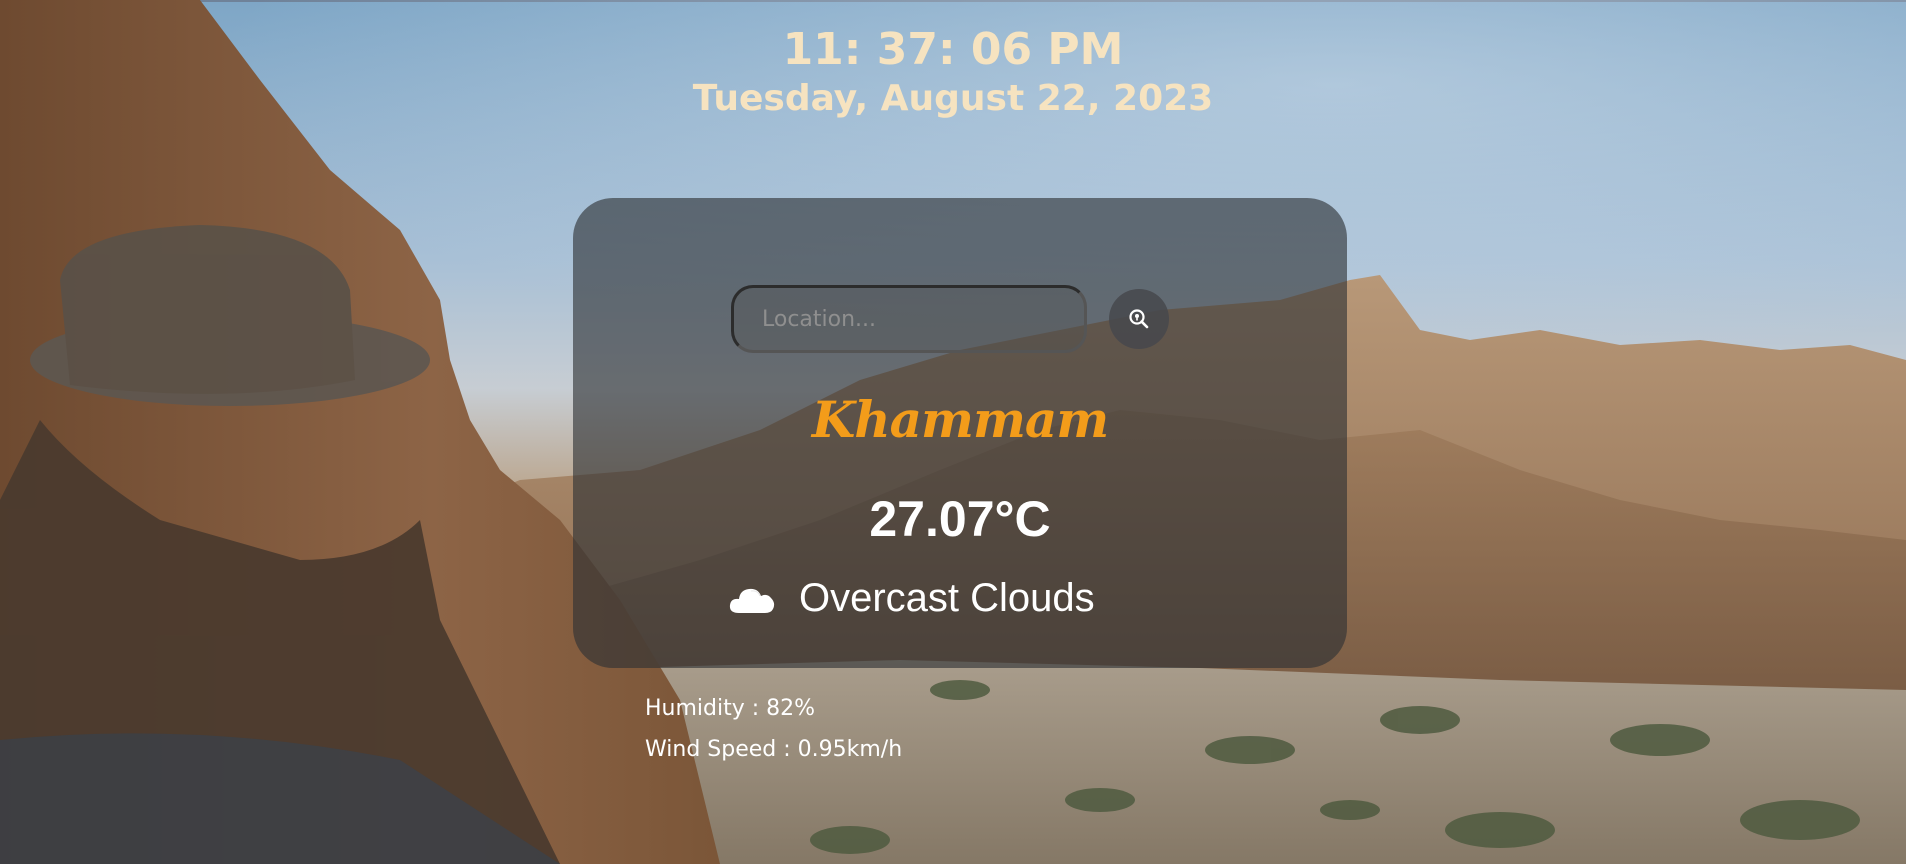  Describe the element at coordinates (774, 749) in the screenshot. I see `wind-speed-label: Wind Speed : 0.95km/h` at that location.